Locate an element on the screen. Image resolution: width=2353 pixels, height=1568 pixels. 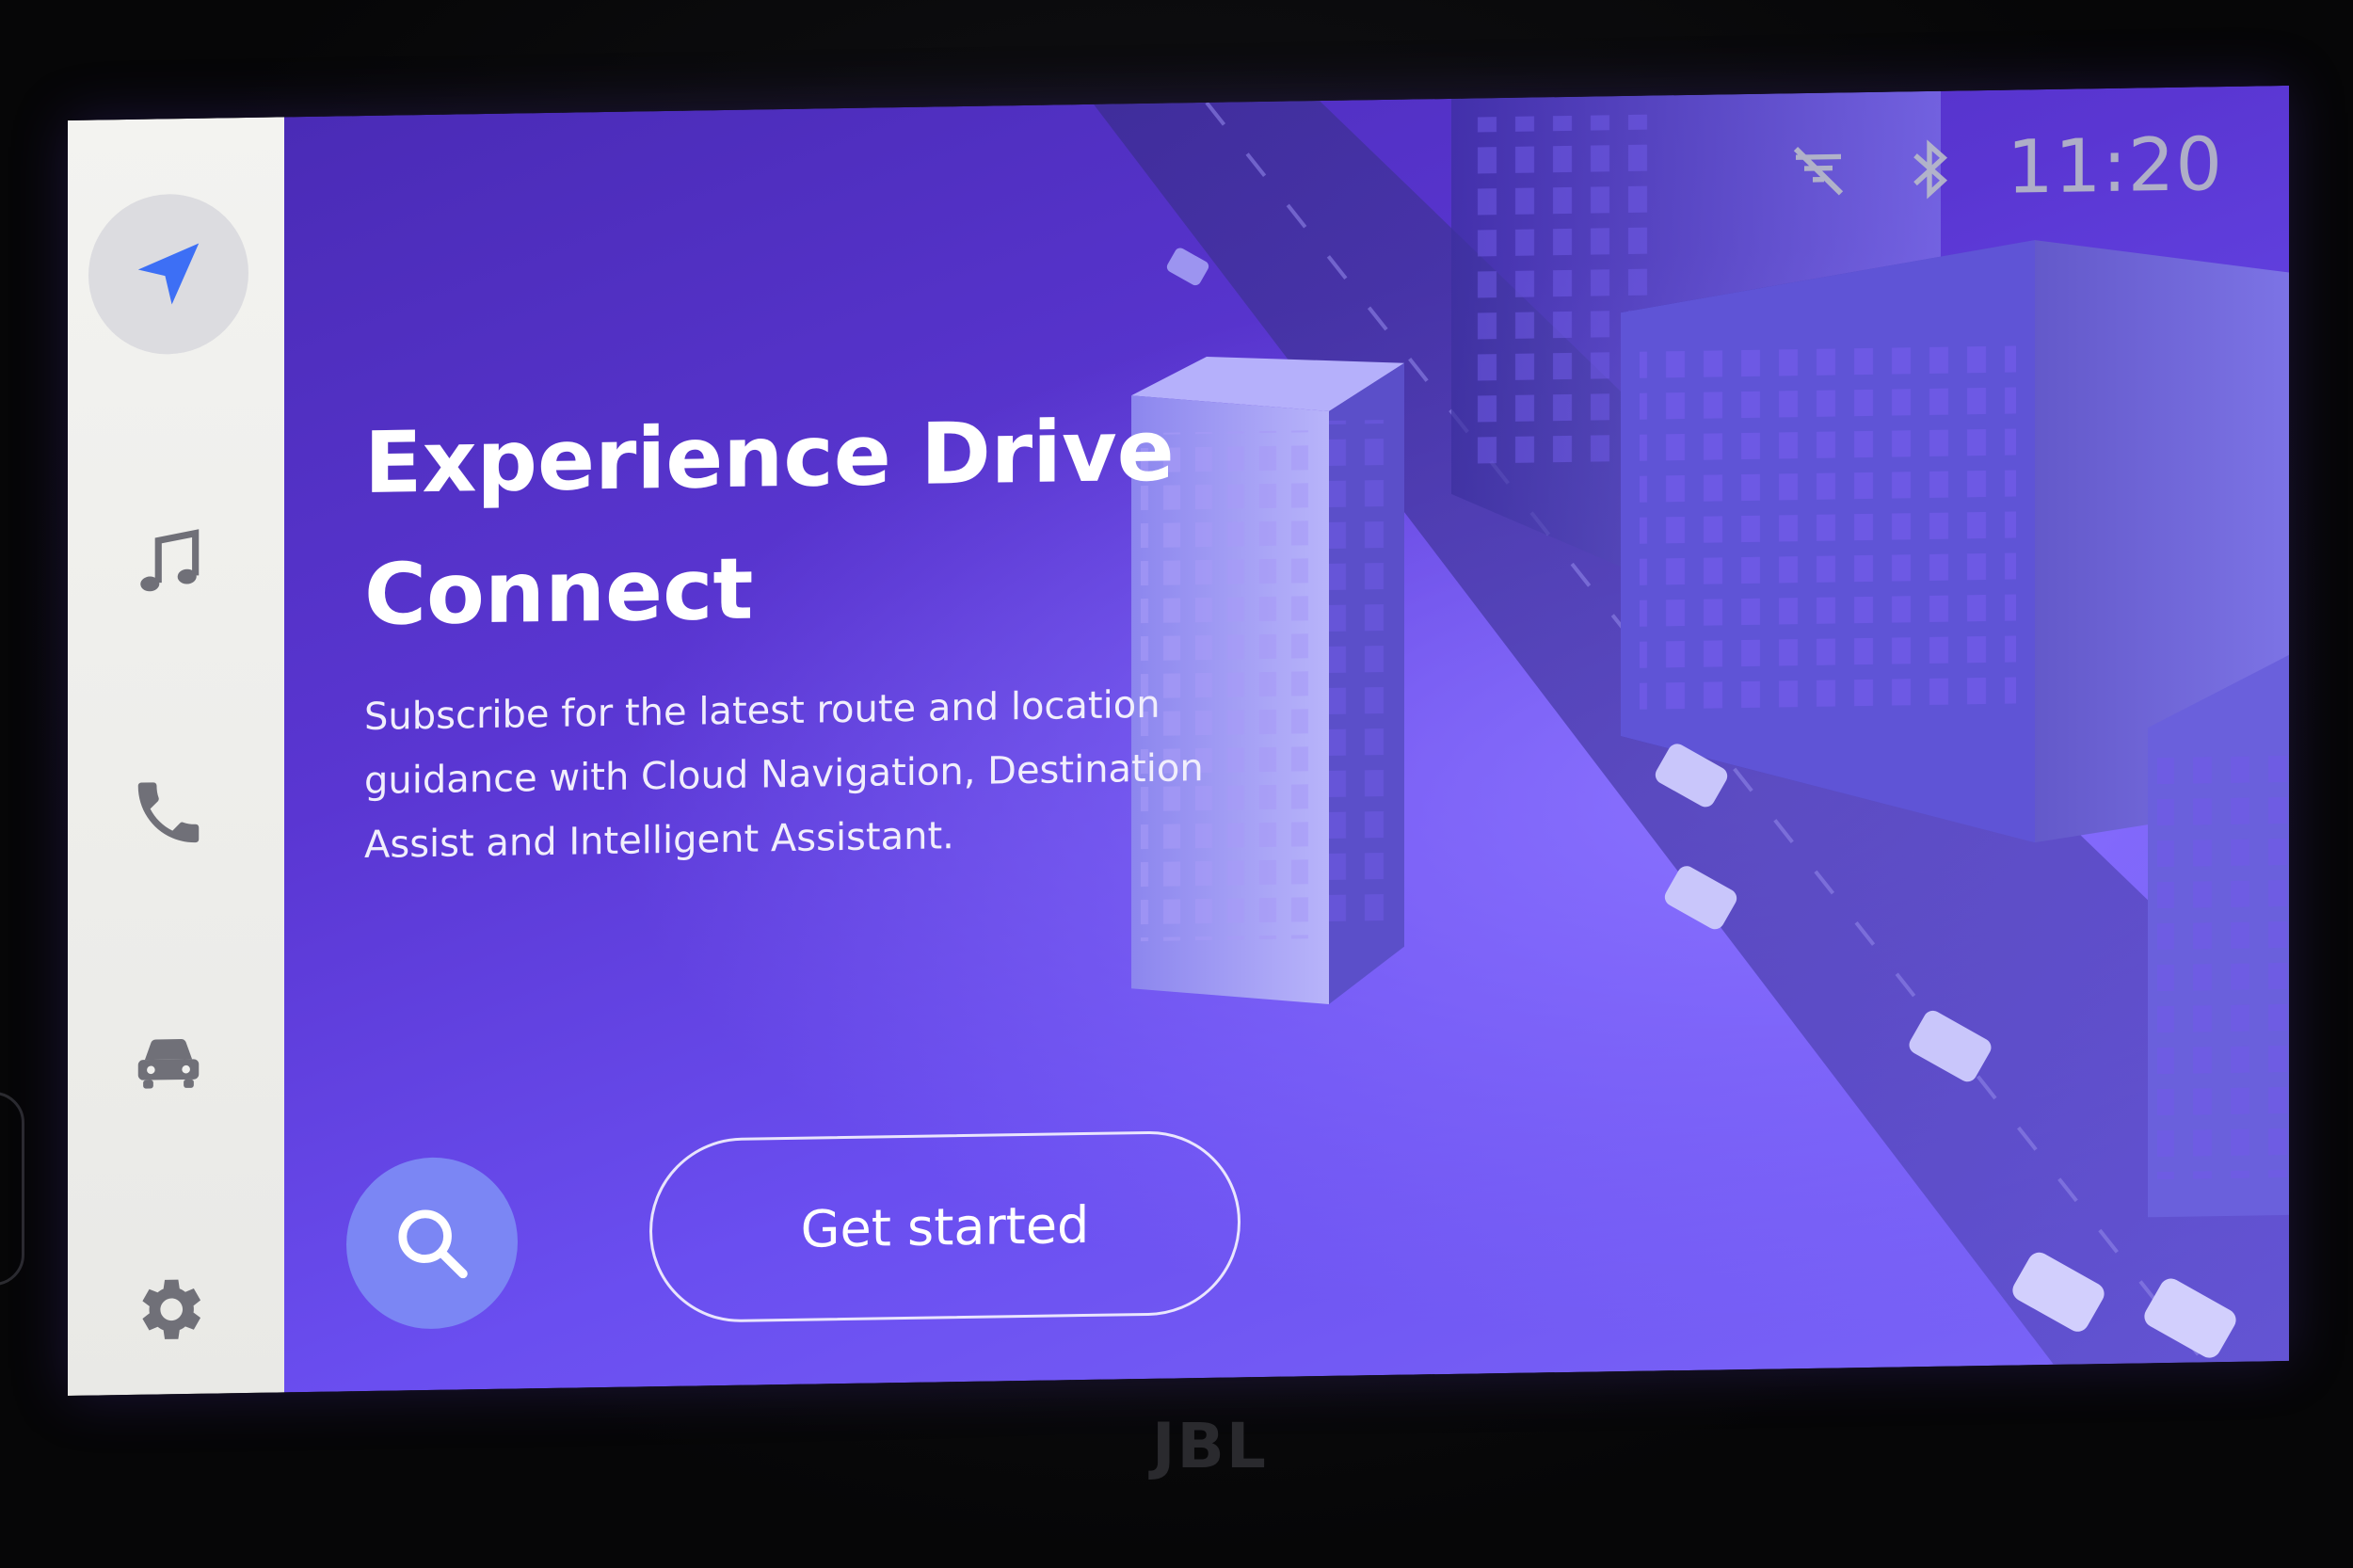
sidebar-item-phone is located at coordinates (168, 812).